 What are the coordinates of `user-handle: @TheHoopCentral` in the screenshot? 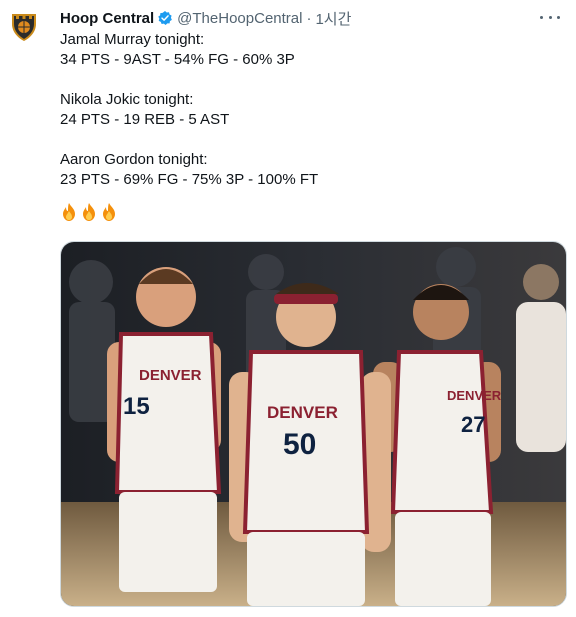 It's located at (239, 18).